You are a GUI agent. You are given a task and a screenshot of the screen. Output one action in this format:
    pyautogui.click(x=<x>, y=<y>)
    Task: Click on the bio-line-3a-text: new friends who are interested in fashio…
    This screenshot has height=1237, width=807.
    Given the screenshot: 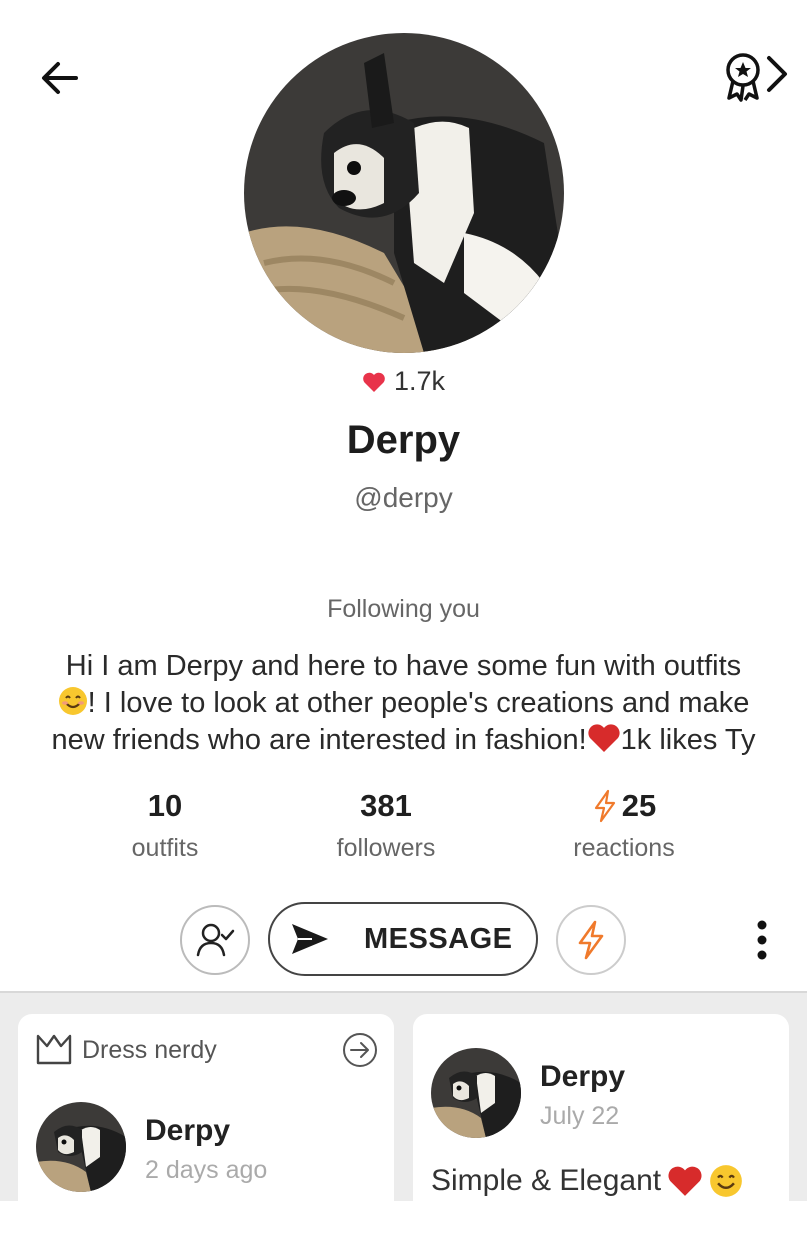 What is the action you would take?
    pyautogui.click(x=319, y=740)
    